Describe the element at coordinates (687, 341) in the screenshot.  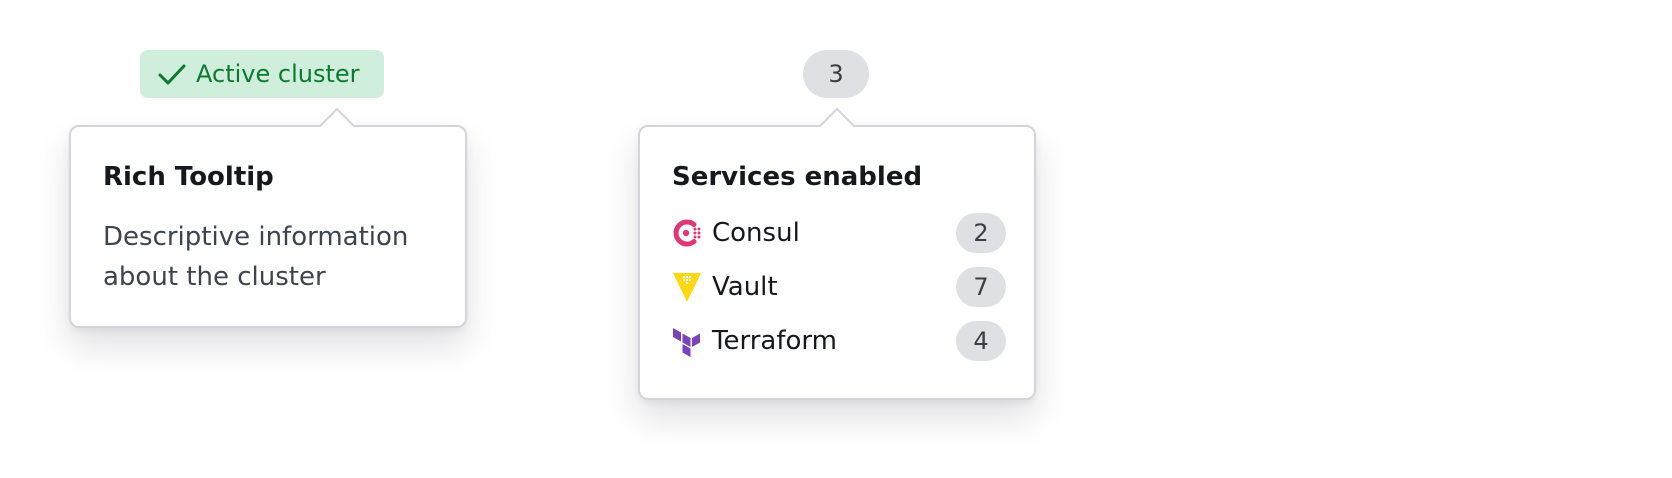
I see `terraform-icon` at that location.